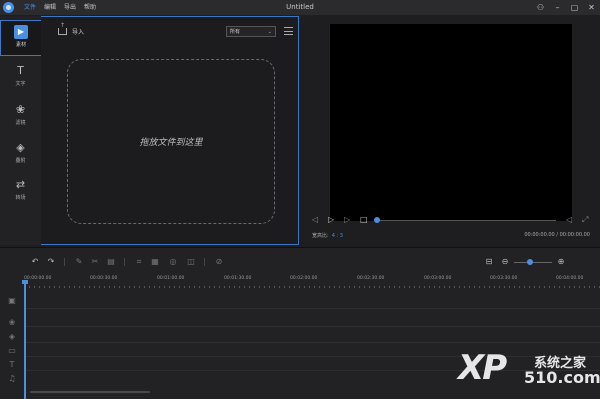  I want to click on text-icon: T, so click(20, 70).